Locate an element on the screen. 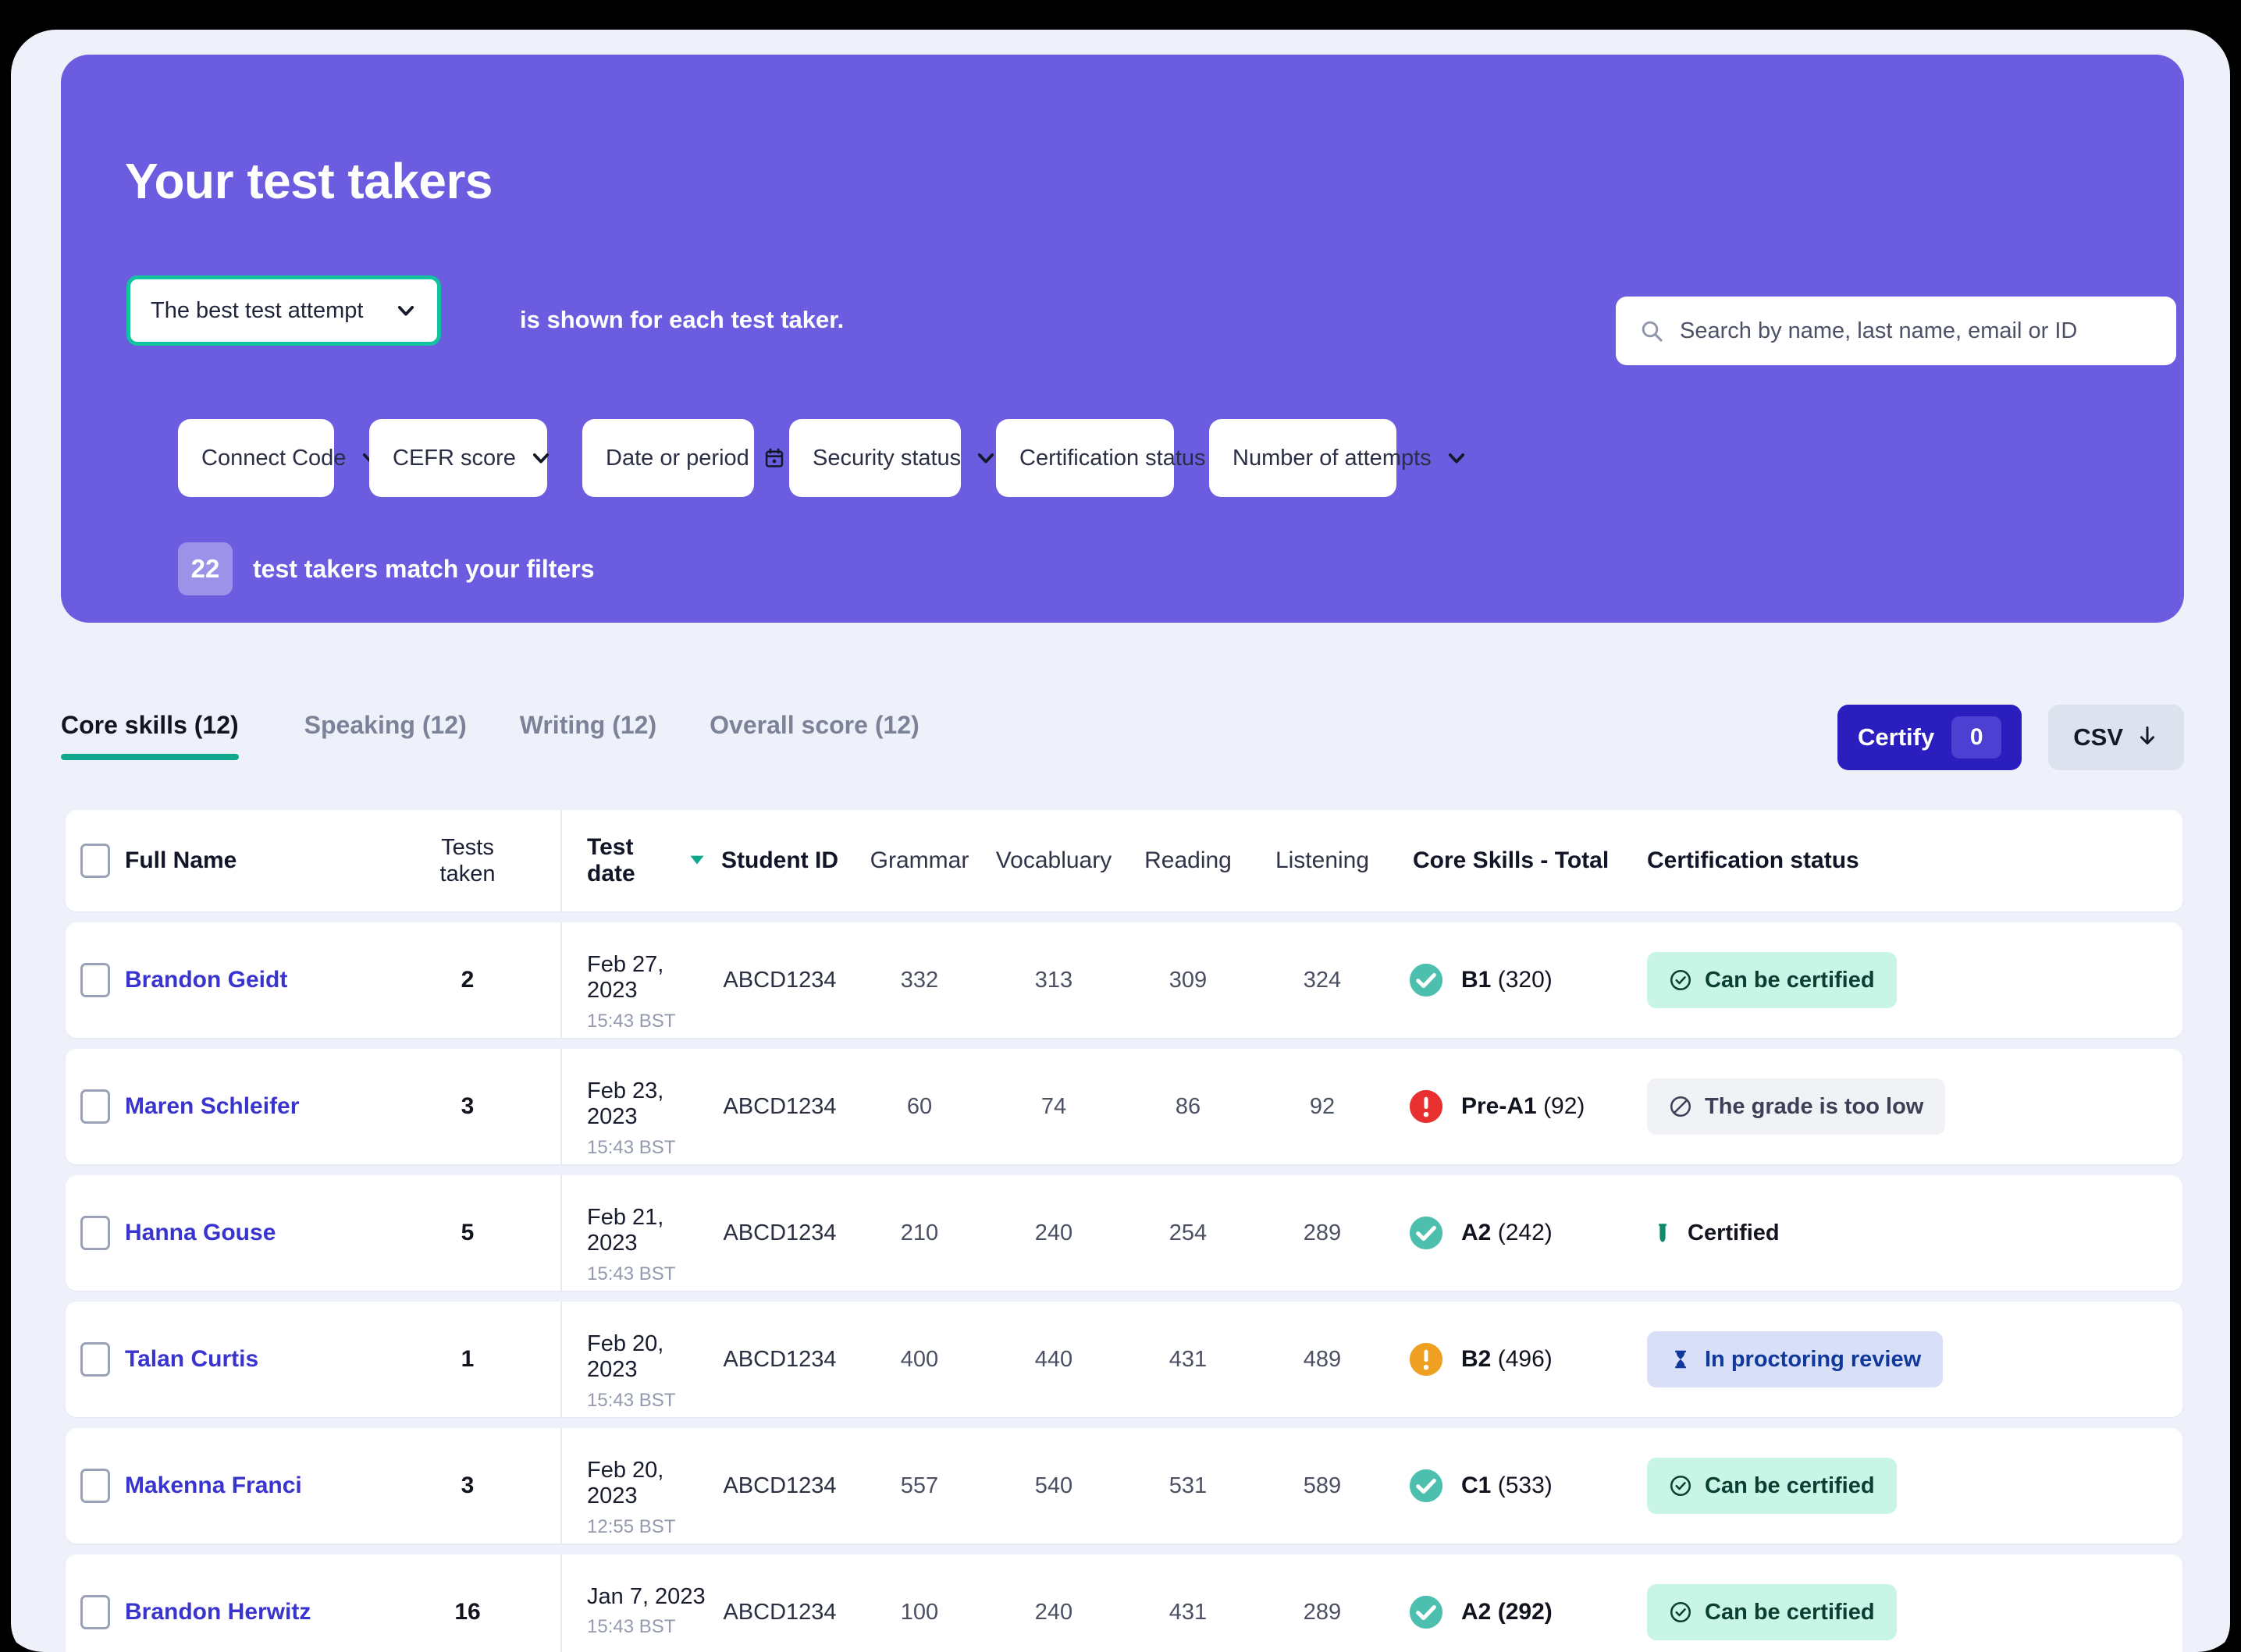 The width and height of the screenshot is (2241, 1652). cell-full-name: Talan Curtis is located at coordinates (250, 1360).